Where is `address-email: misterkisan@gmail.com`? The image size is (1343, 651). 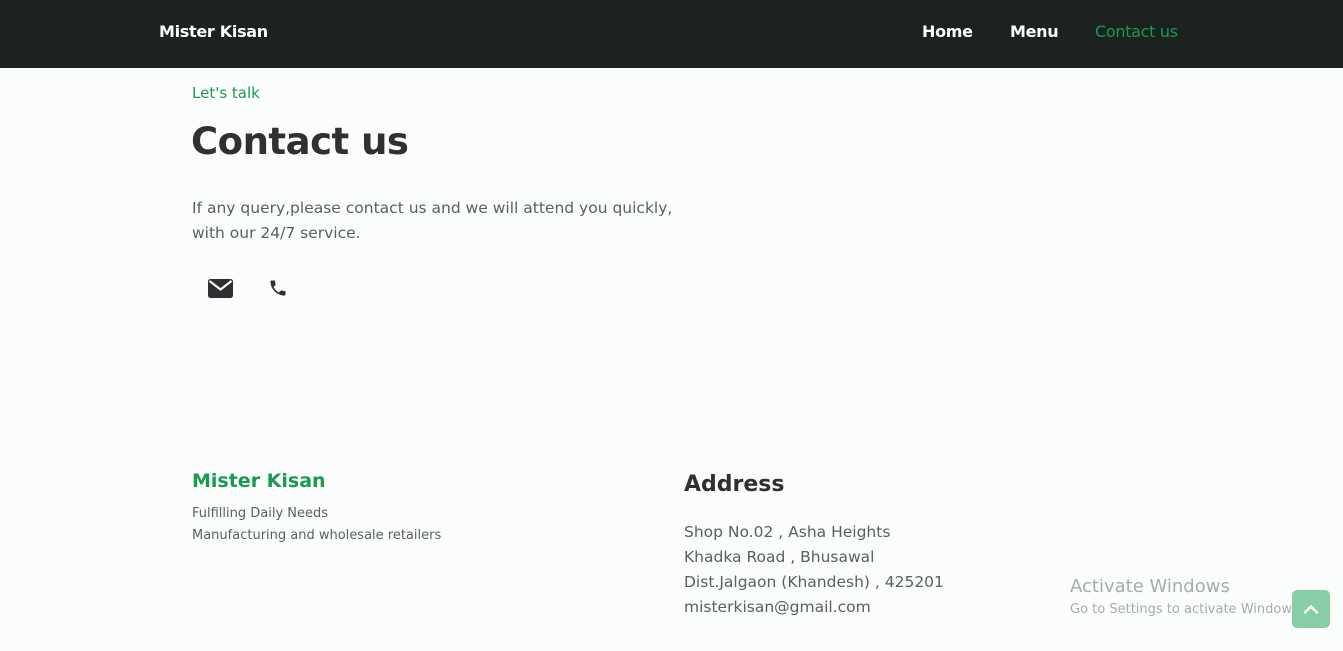 address-email: misterkisan@gmail.com is located at coordinates (777, 607).